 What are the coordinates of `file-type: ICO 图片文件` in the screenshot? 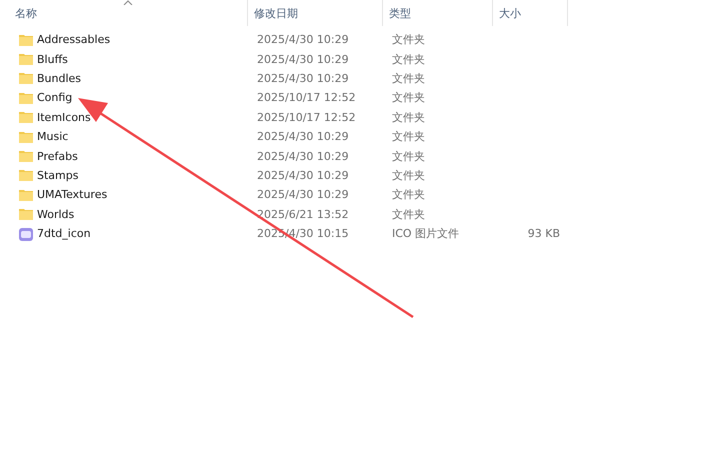 It's located at (426, 234).